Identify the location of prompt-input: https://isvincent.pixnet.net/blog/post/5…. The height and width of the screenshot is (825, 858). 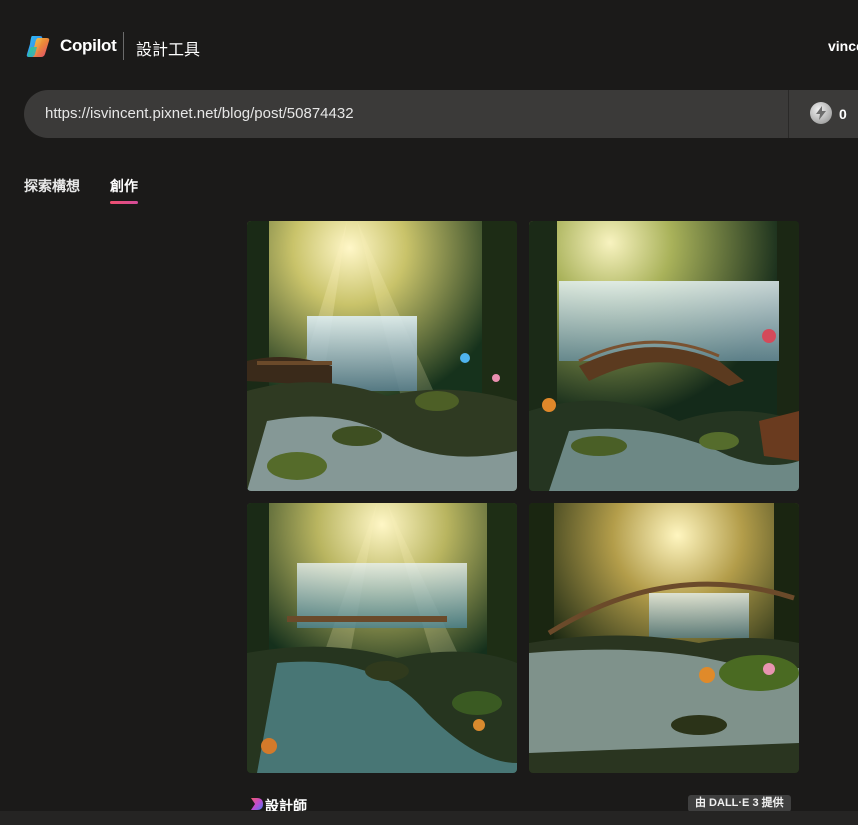
(199, 113).